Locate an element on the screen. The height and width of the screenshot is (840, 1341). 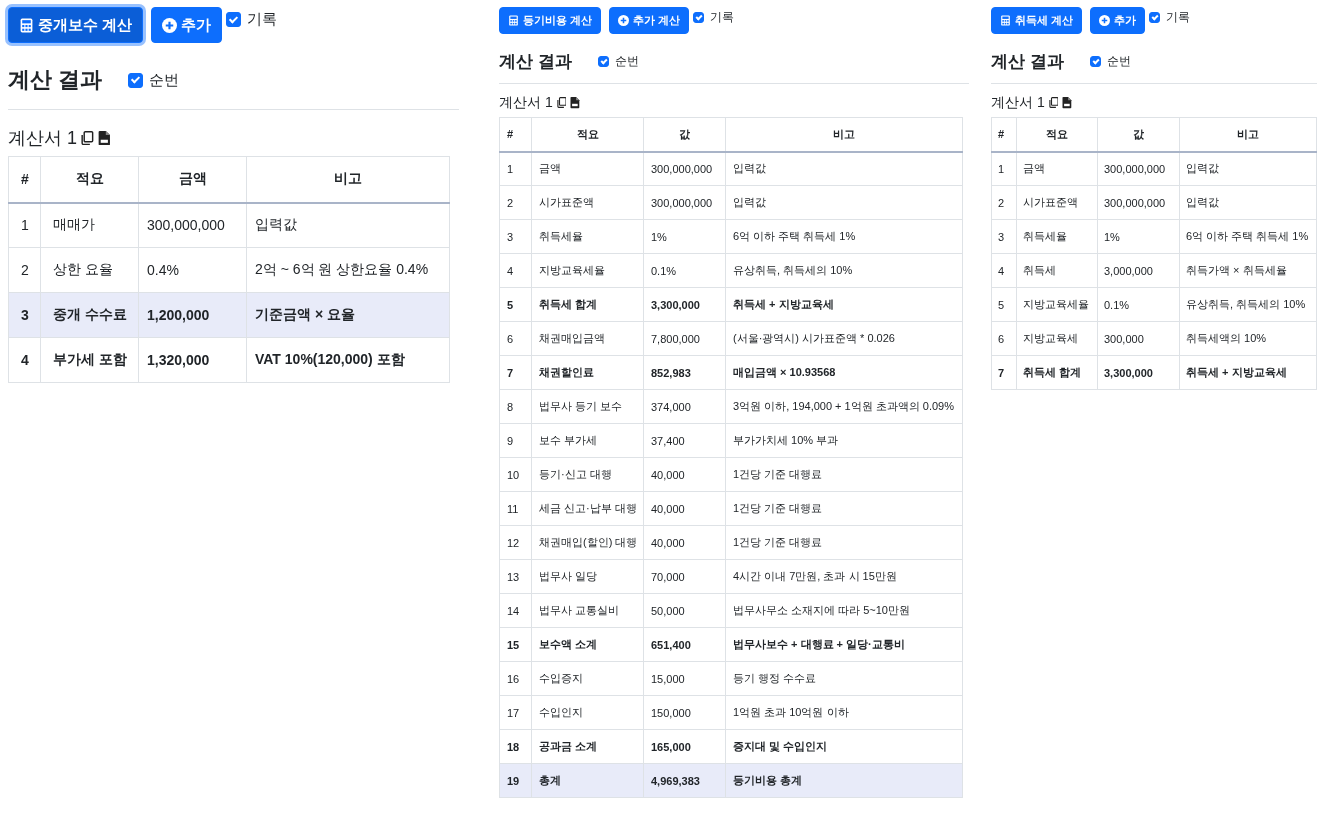
table-cell: 취득세액의 10% is located at coordinates (1248, 338).